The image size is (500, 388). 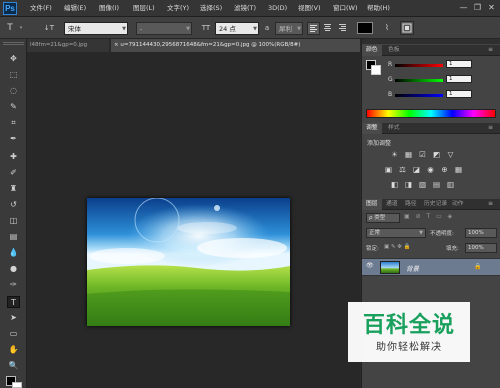 What do you see at coordinates (458, 169) in the screenshot?
I see `color-lookup-icon: ▦` at bounding box center [458, 169].